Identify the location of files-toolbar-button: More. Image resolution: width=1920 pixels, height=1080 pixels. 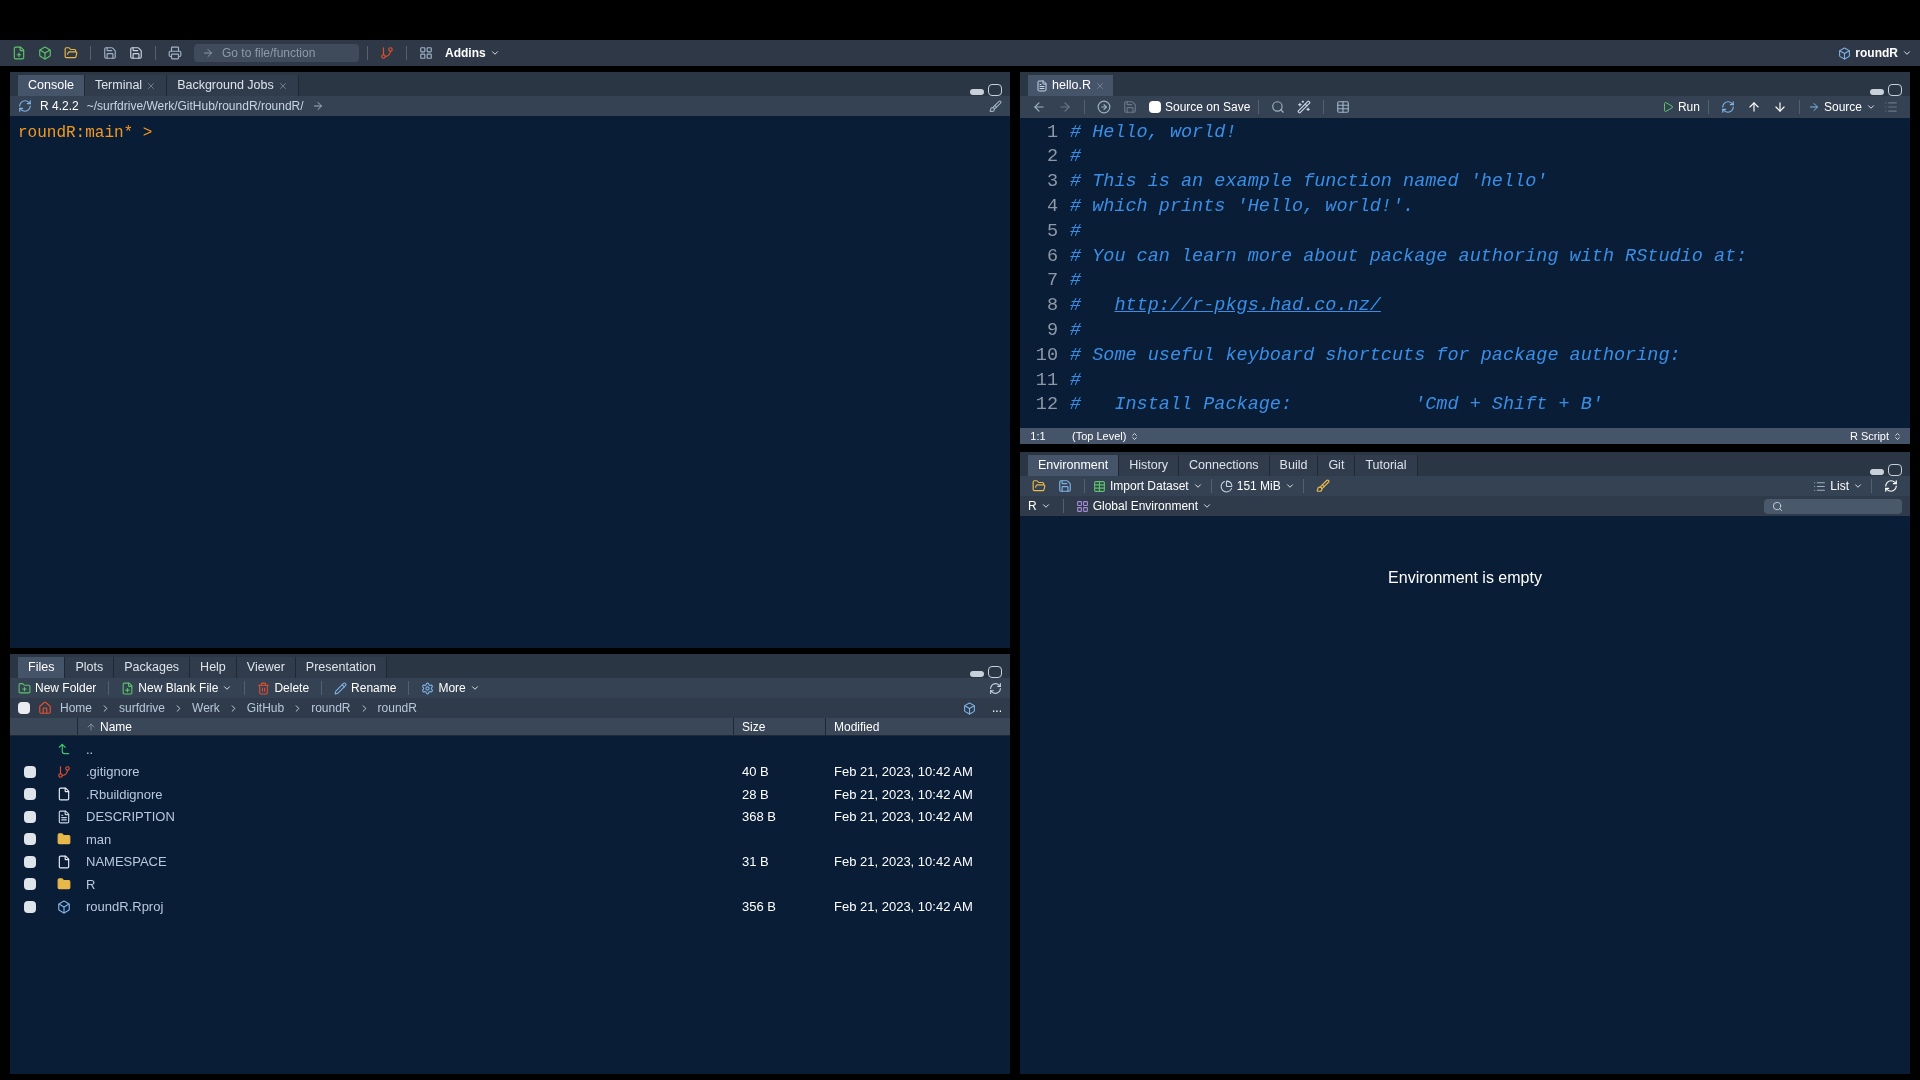
(450, 688).